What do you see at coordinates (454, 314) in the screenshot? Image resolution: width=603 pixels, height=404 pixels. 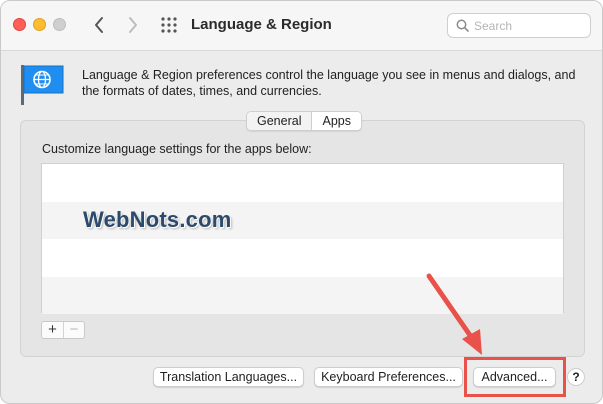 I see `pointer-arrow-icon` at bounding box center [454, 314].